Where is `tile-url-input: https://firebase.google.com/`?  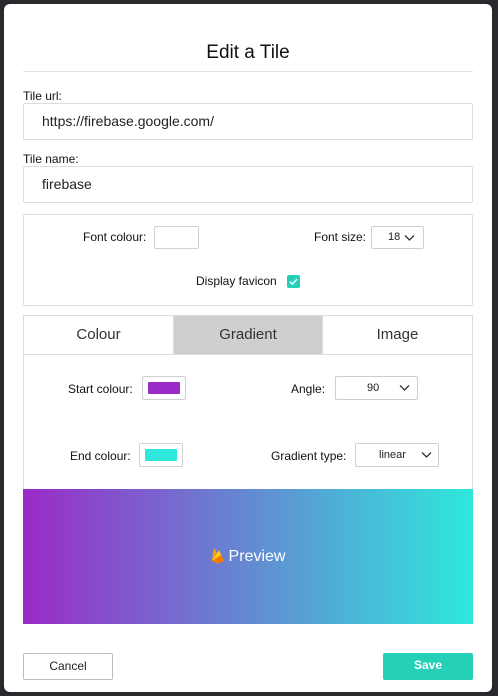 tile-url-input: https://firebase.google.com/ is located at coordinates (248, 121).